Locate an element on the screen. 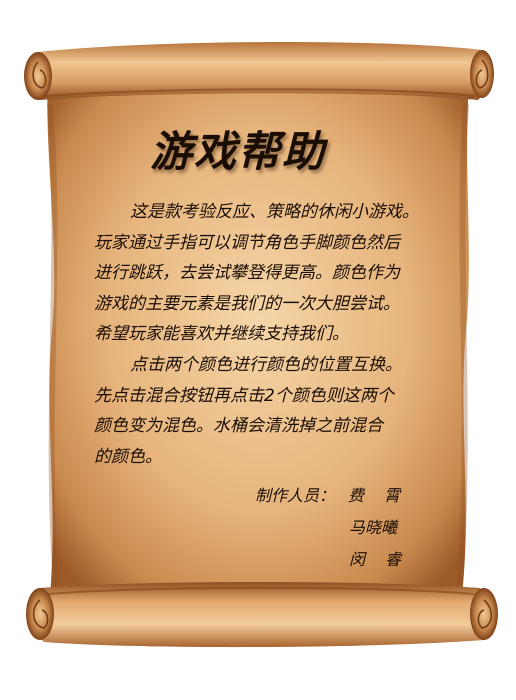  help-text-line: 希望玩家能喜欢并继续支持我们。 is located at coordinates (221, 334).